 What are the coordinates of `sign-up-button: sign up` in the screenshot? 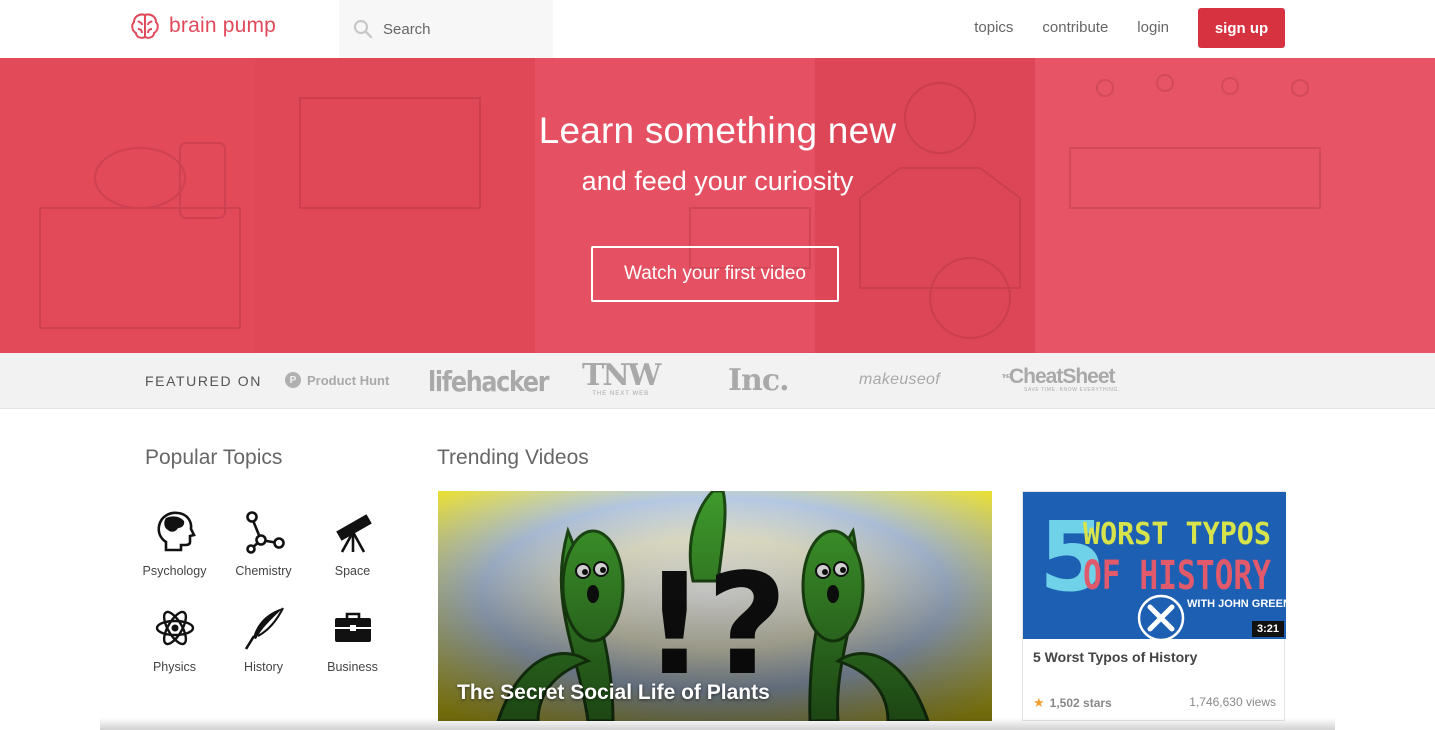 It's located at (1241, 28).